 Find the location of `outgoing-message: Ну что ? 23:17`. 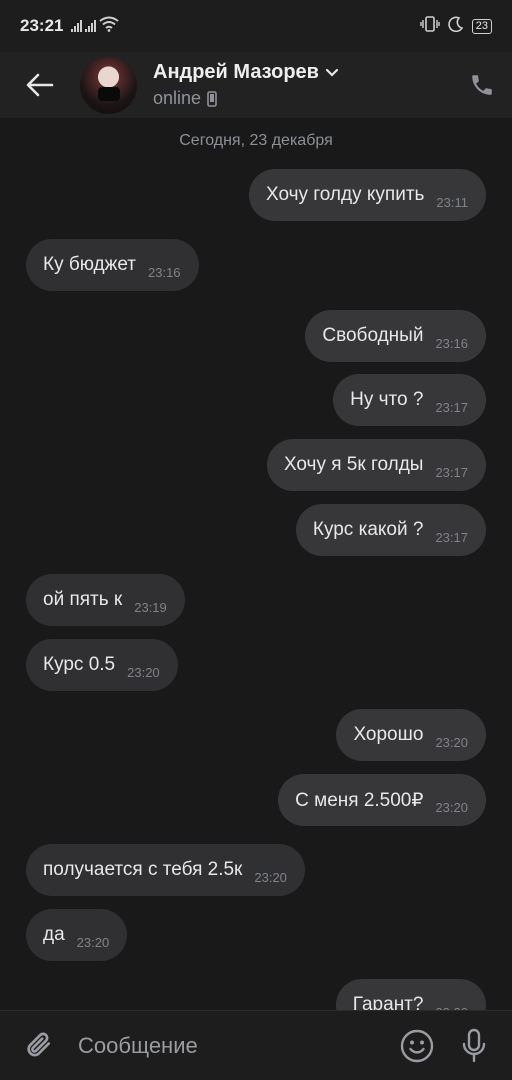

outgoing-message: Ну что ? 23:17 is located at coordinates (409, 400).